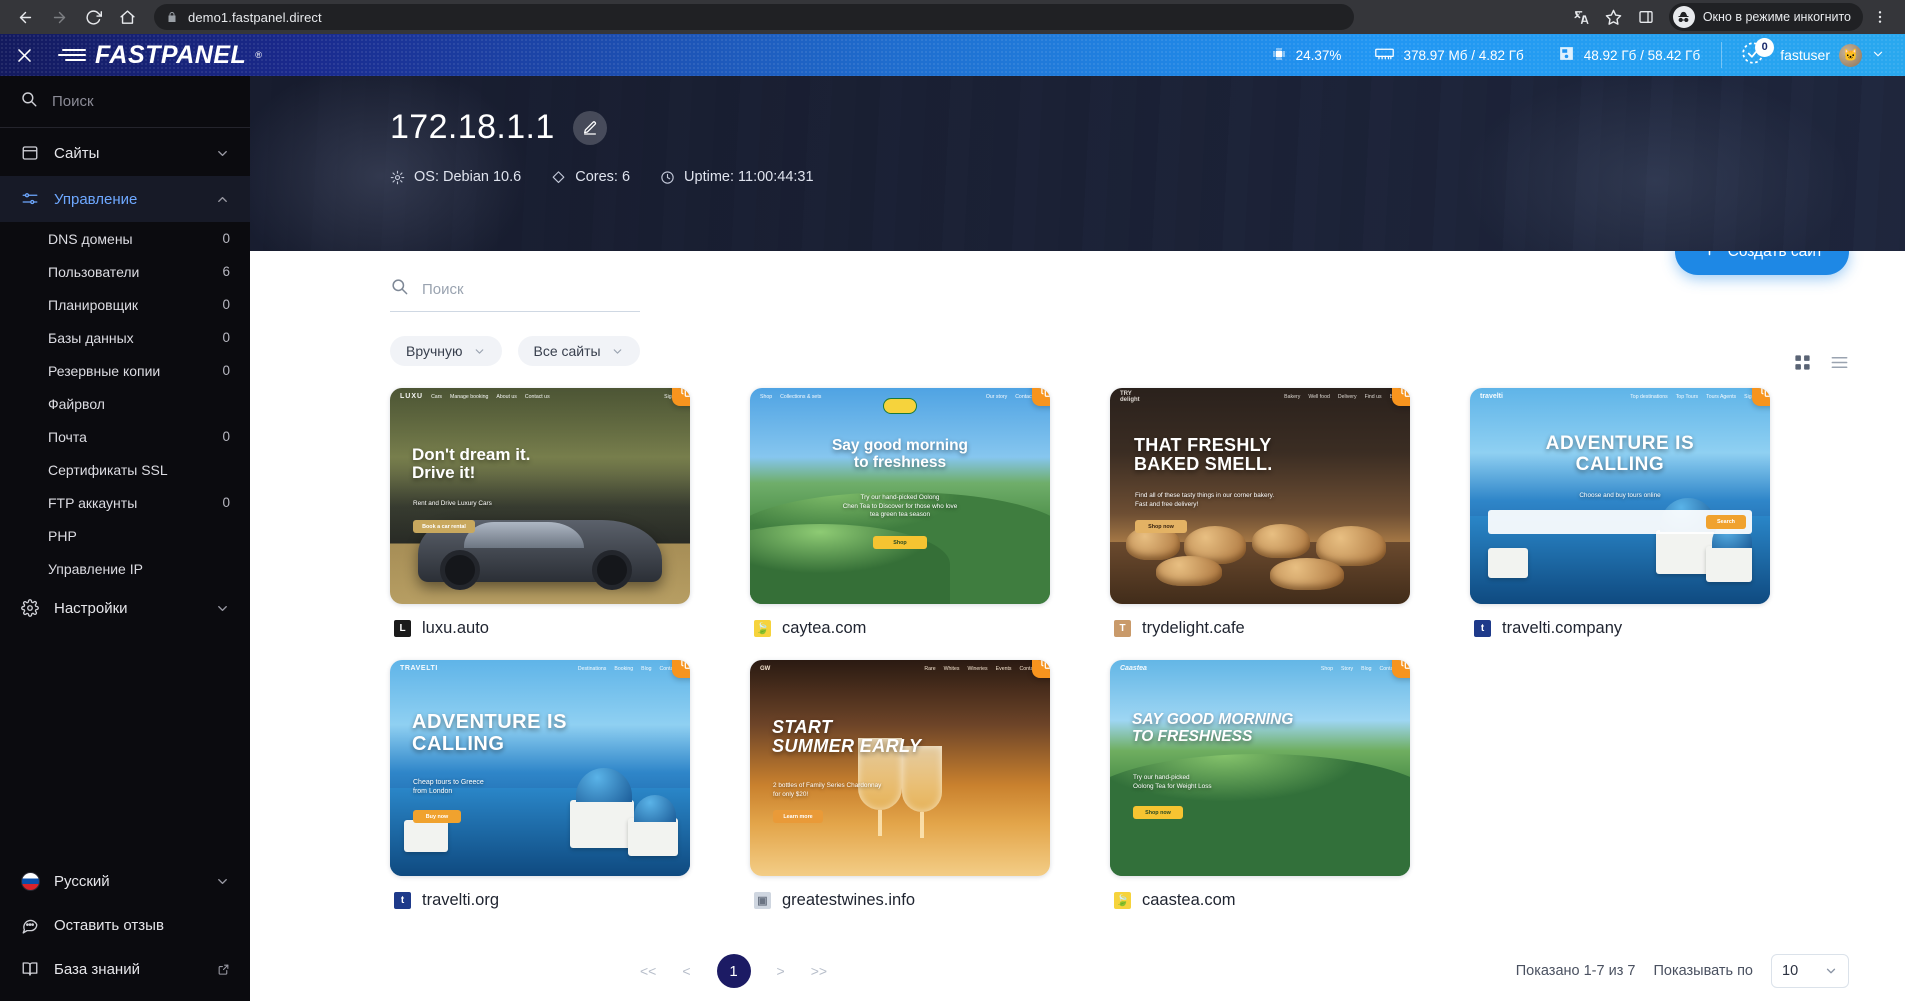 This screenshot has height=1001, width=1905. I want to click on sidebar-subitem-backups: Резервные копии 0, so click(125, 370).